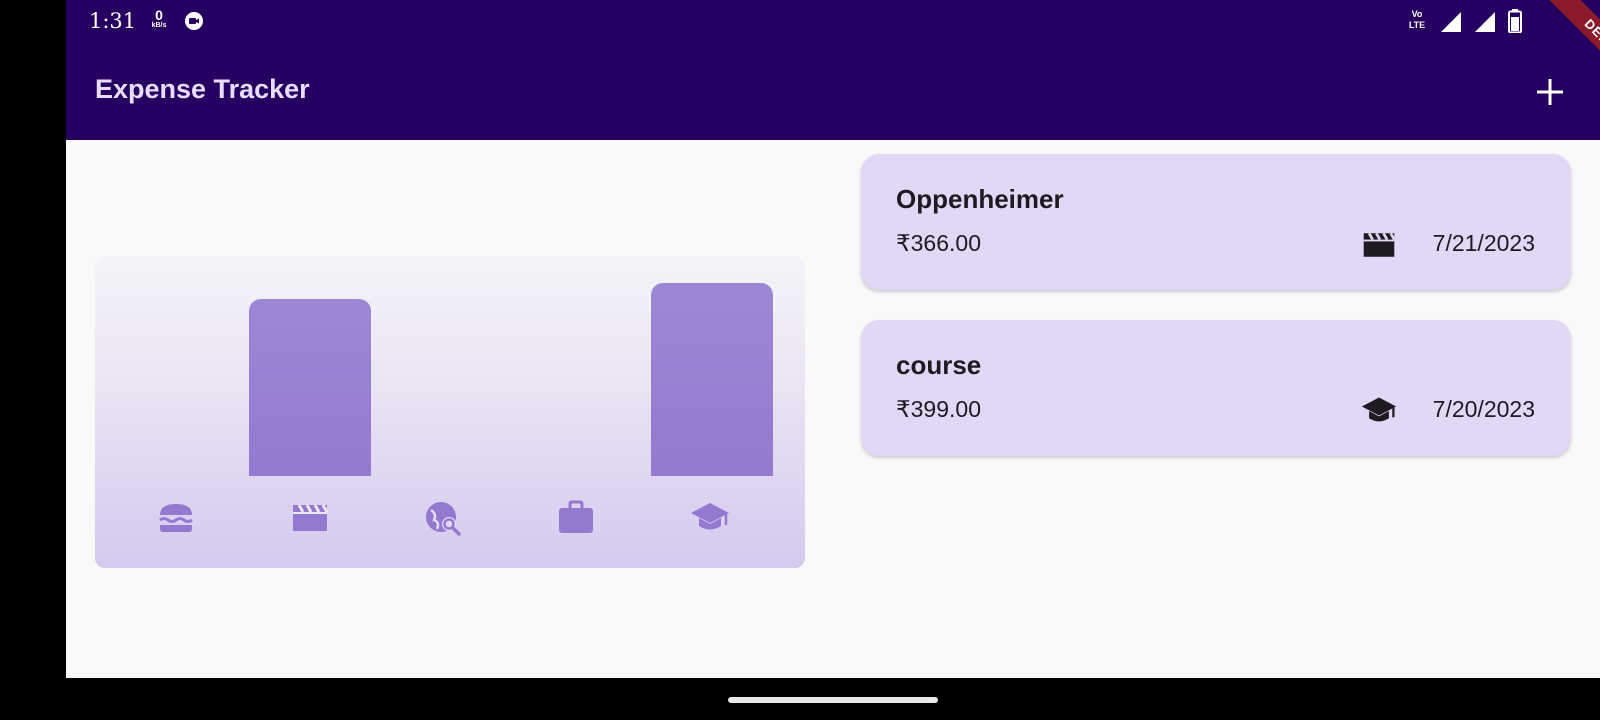 The image size is (1600, 720). Describe the element at coordinates (833, 22) in the screenshot. I see `status-bar: 1:31 0 kB/s Vo LTE` at that location.